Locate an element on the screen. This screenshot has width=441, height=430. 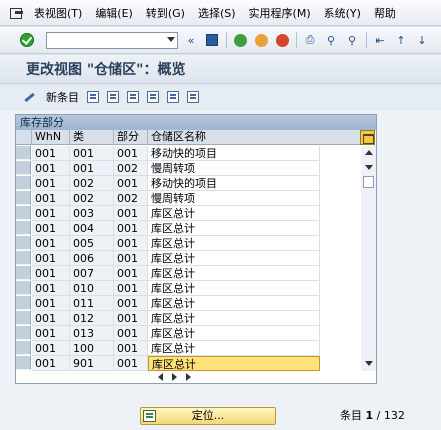
menu-utilities: 实用程序(M) is located at coordinates (280, 13).